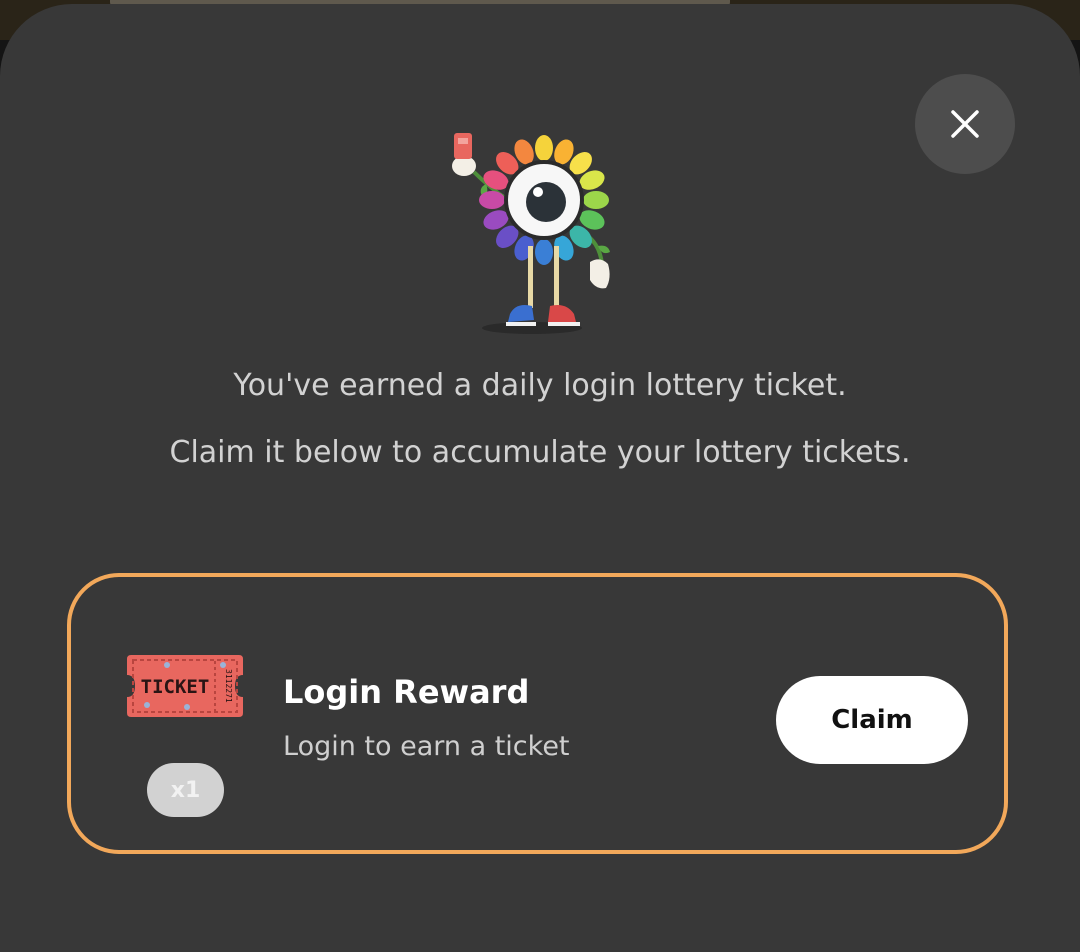  Describe the element at coordinates (872, 720) in the screenshot. I see `claim-button: Claim` at that location.